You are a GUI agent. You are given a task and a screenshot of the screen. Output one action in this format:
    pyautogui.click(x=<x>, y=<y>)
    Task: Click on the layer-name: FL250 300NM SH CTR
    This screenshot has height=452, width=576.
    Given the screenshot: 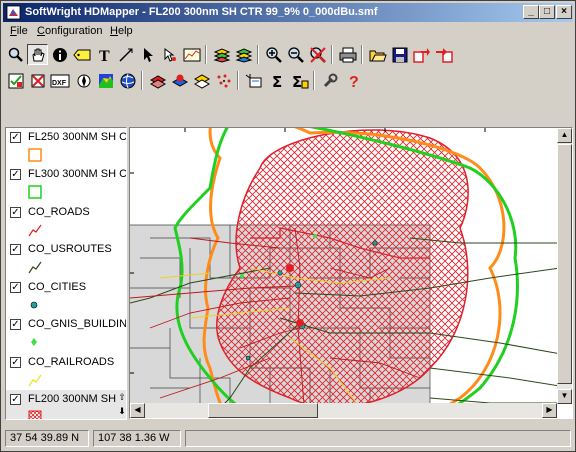 What is the action you would take?
    pyautogui.click(x=77, y=137)
    